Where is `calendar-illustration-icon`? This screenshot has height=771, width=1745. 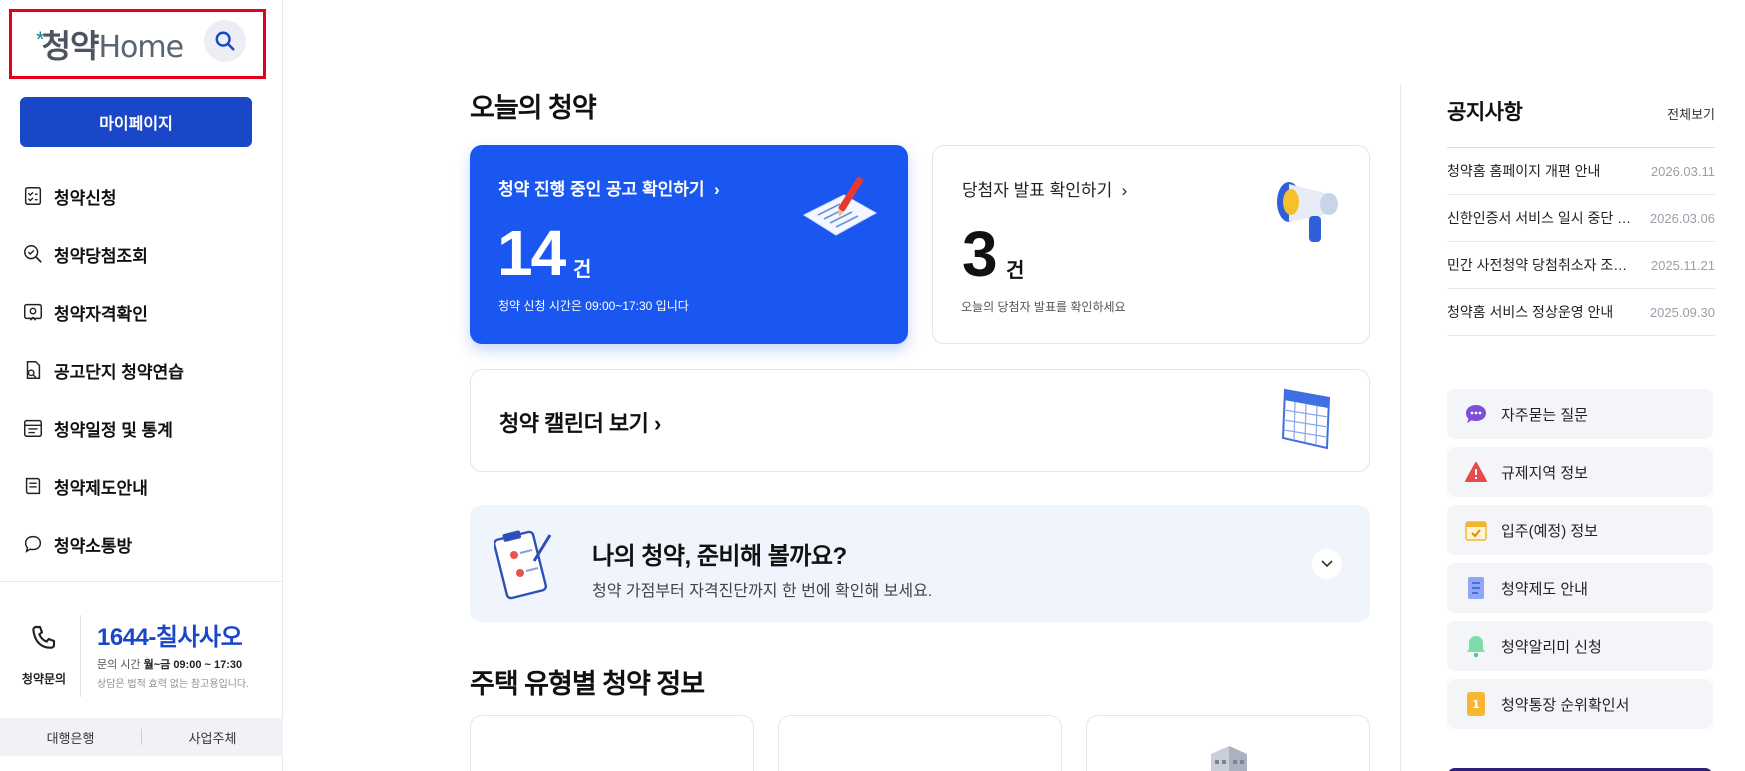
calendar-illustration-icon is located at coordinates (1306, 419).